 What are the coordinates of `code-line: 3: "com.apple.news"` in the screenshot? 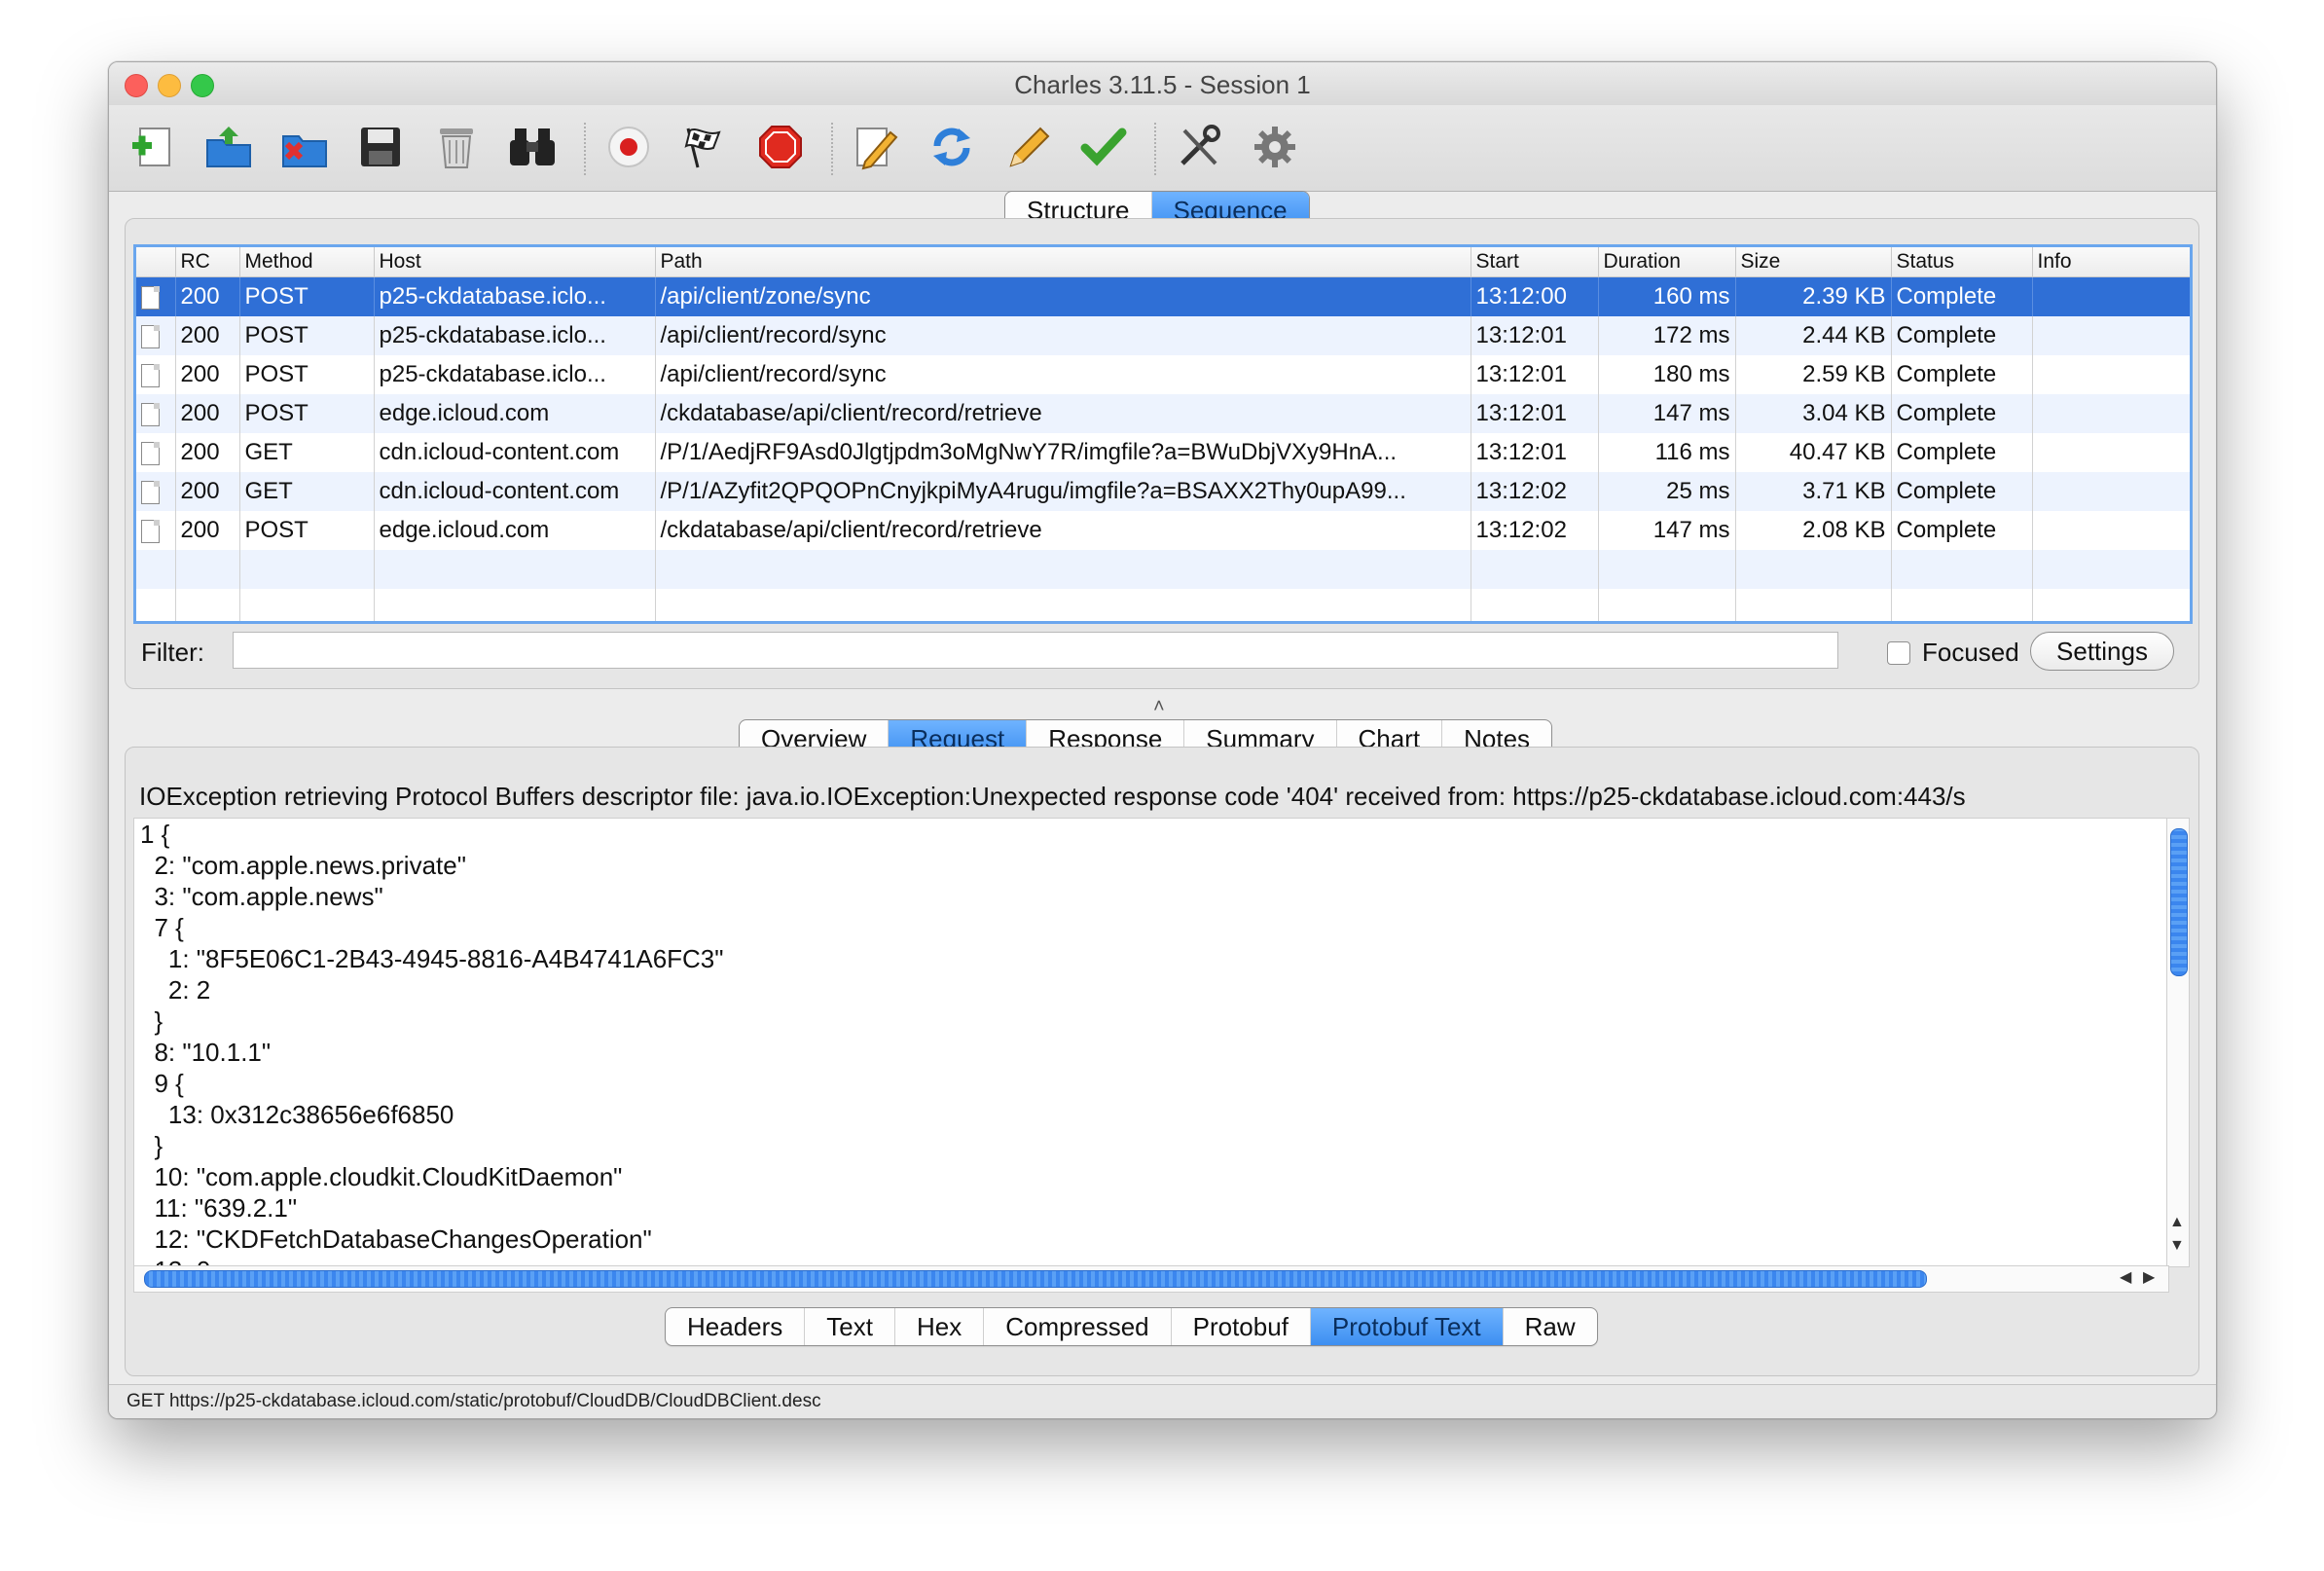 It's located at (261, 896).